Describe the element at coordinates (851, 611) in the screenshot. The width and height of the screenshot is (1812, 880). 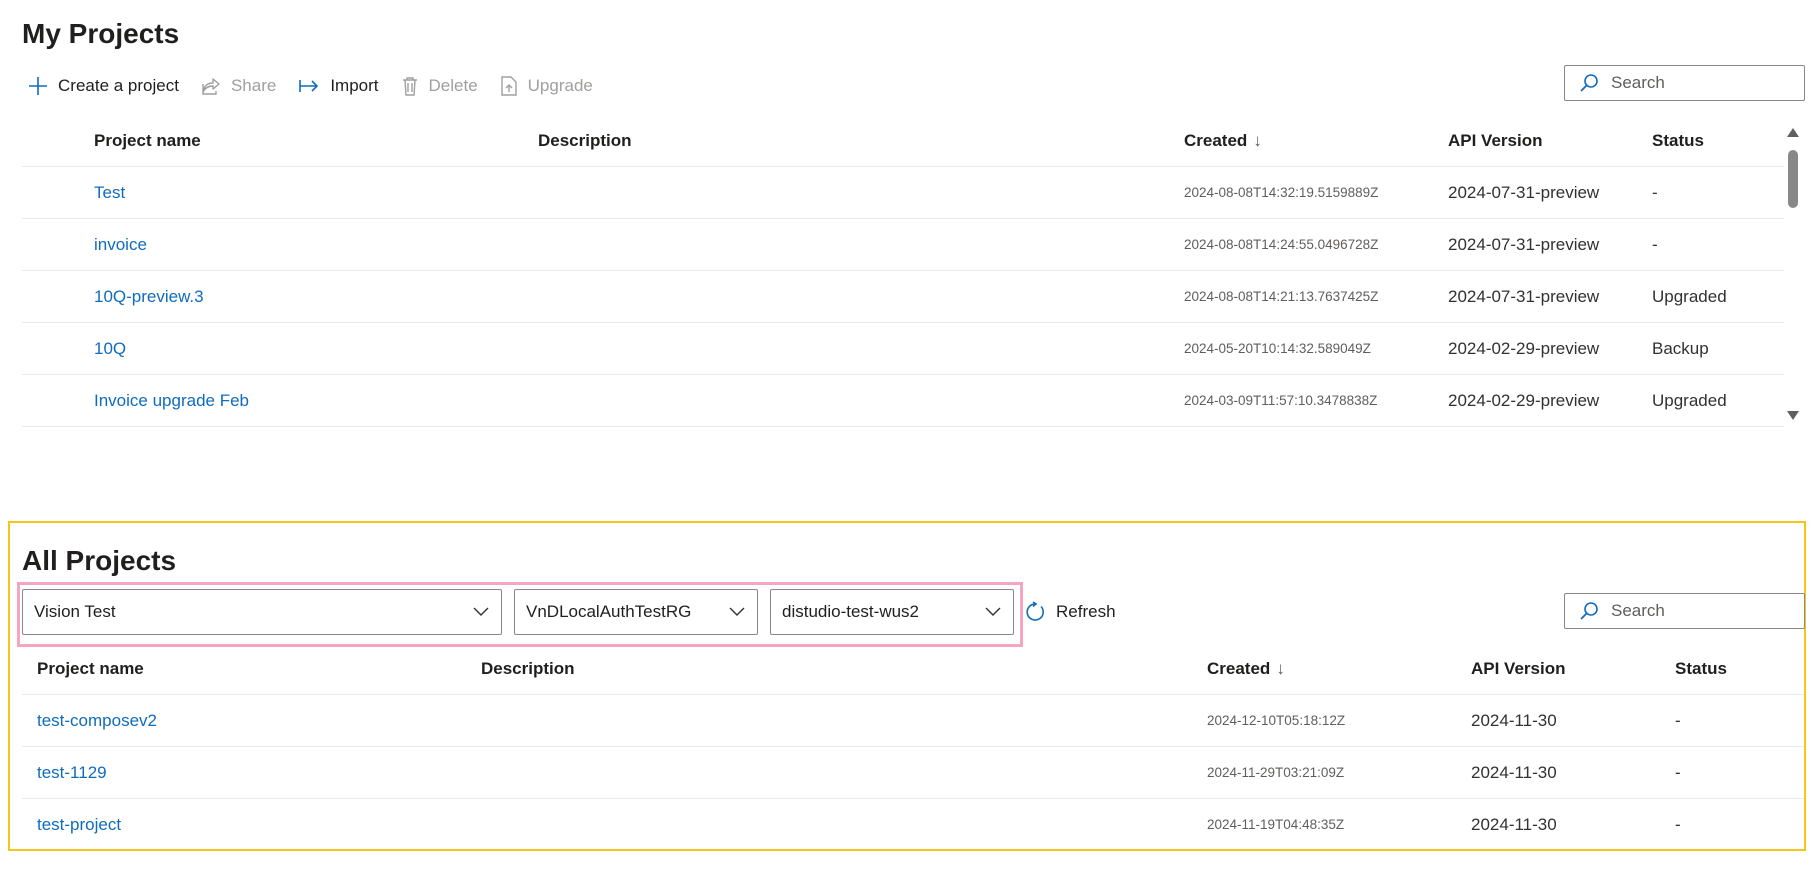
I see `resource-value: distudio-test-wus2` at that location.